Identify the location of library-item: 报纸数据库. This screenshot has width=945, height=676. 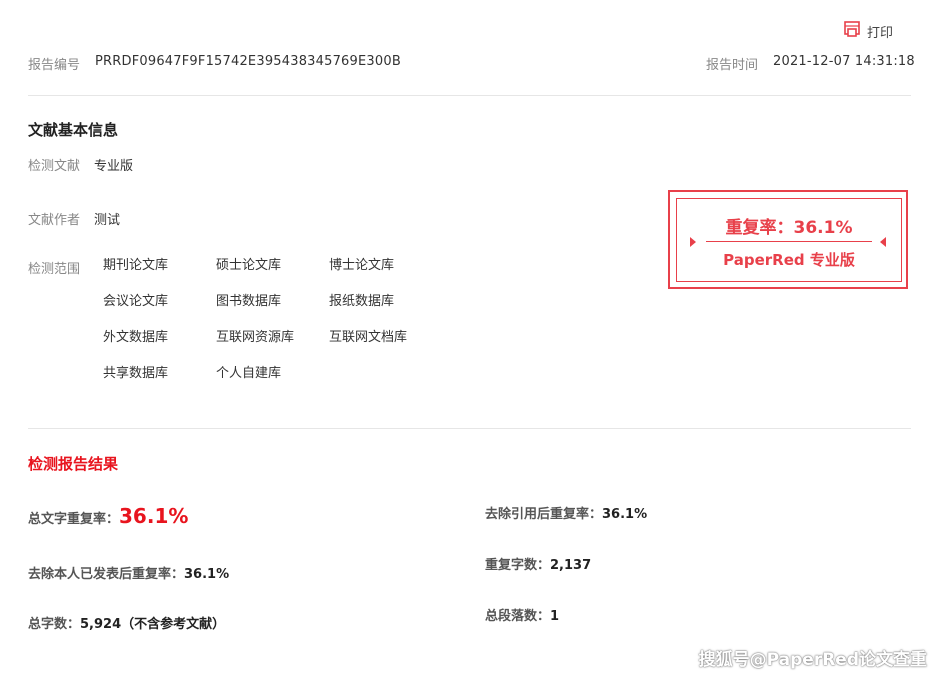
(362, 301).